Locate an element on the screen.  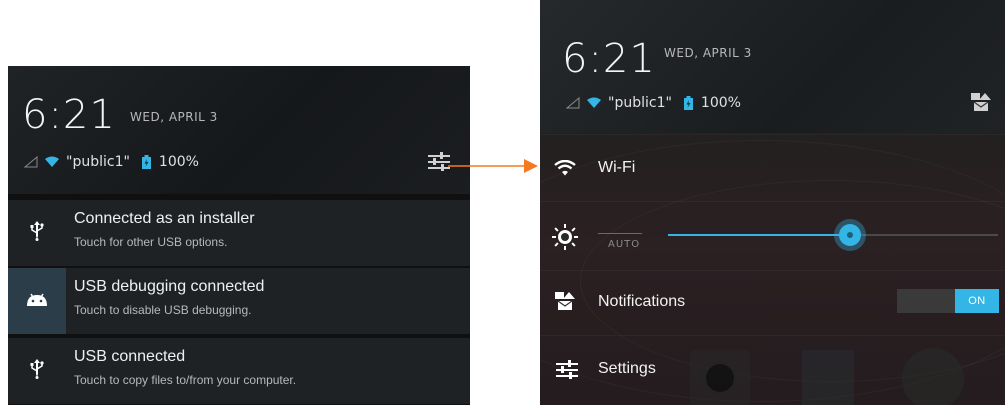
left-network-name: "public1" is located at coordinates (98, 162).